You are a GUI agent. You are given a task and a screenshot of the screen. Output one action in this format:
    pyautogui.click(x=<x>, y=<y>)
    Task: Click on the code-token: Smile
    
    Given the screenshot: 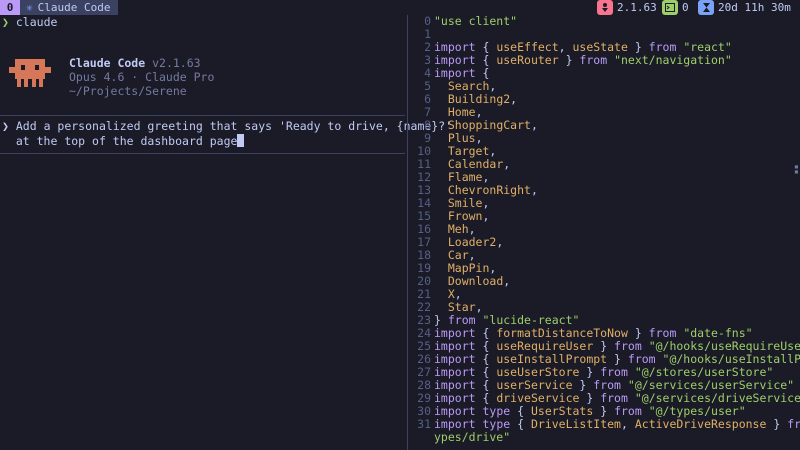 What is the action you would take?
    pyautogui.click(x=465, y=203)
    